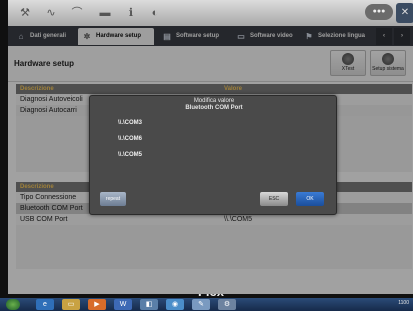  What do you see at coordinates (105, 13) in the screenshot?
I see `truck-icon: ▬` at bounding box center [105, 13].